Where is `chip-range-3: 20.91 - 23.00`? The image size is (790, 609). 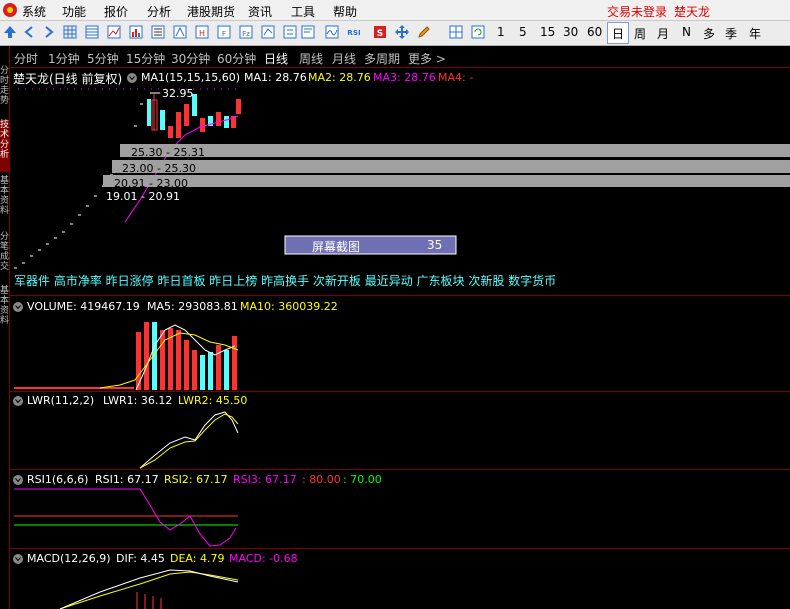 chip-range-3: 20.91 - 23.00 is located at coordinates (151, 183).